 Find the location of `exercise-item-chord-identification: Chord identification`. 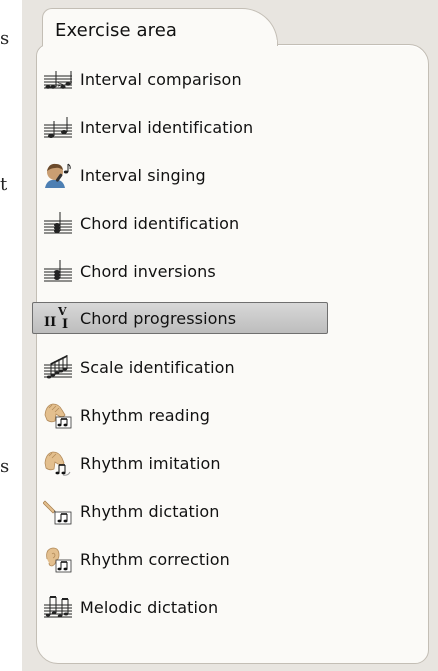

exercise-item-chord-identification: Chord identification is located at coordinates (180, 223).